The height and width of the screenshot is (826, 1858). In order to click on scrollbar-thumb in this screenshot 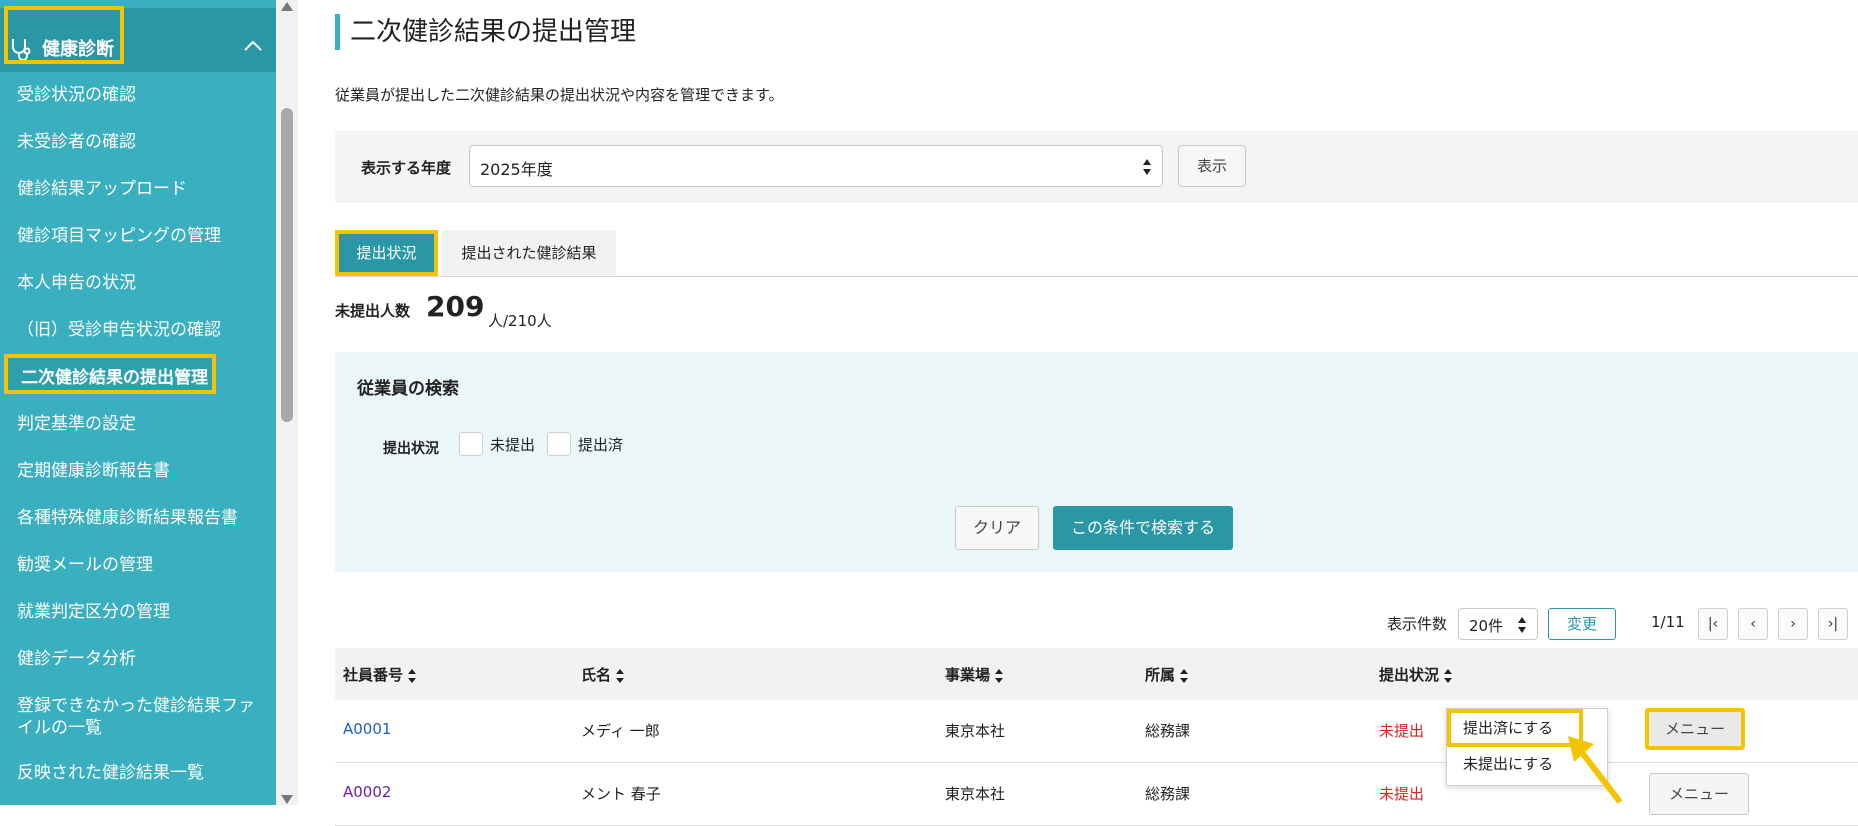, I will do `click(287, 265)`.